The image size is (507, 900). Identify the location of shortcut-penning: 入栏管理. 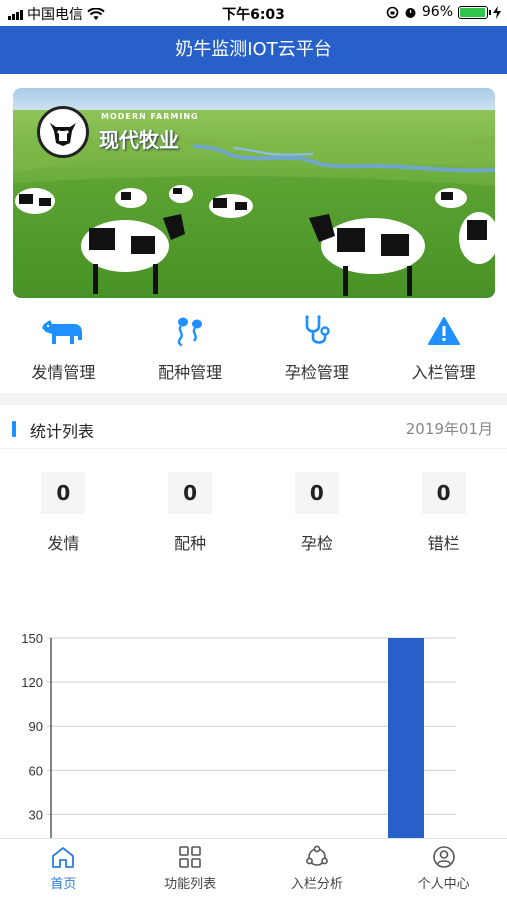
(443, 346).